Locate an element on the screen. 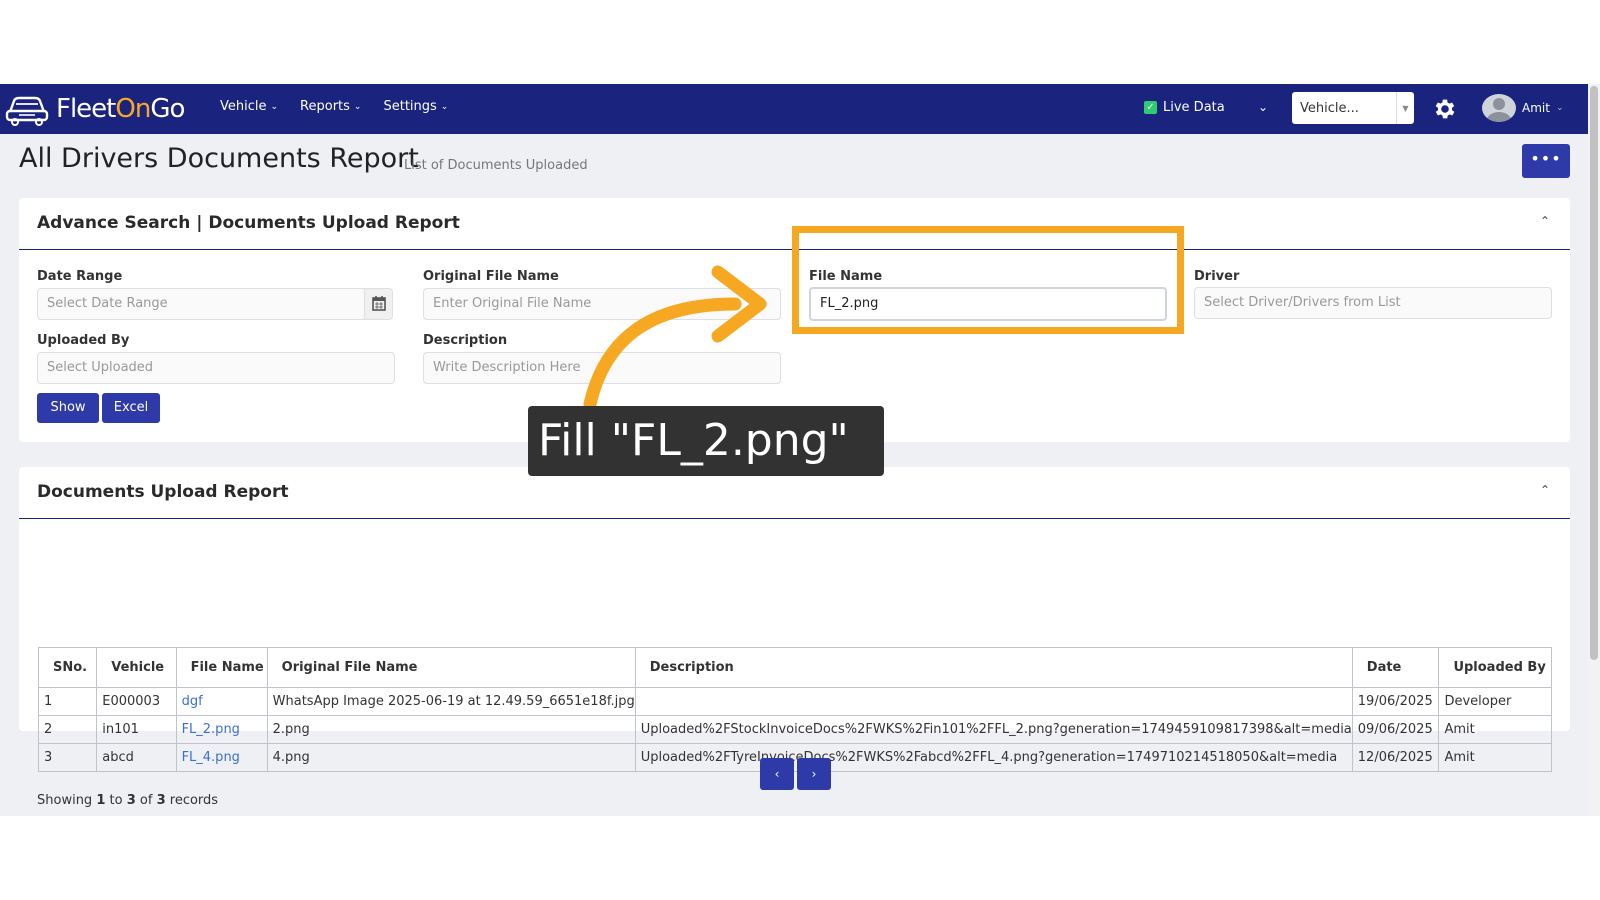 The width and height of the screenshot is (1600, 900). showing-prefix: Showing is located at coordinates (65, 800).